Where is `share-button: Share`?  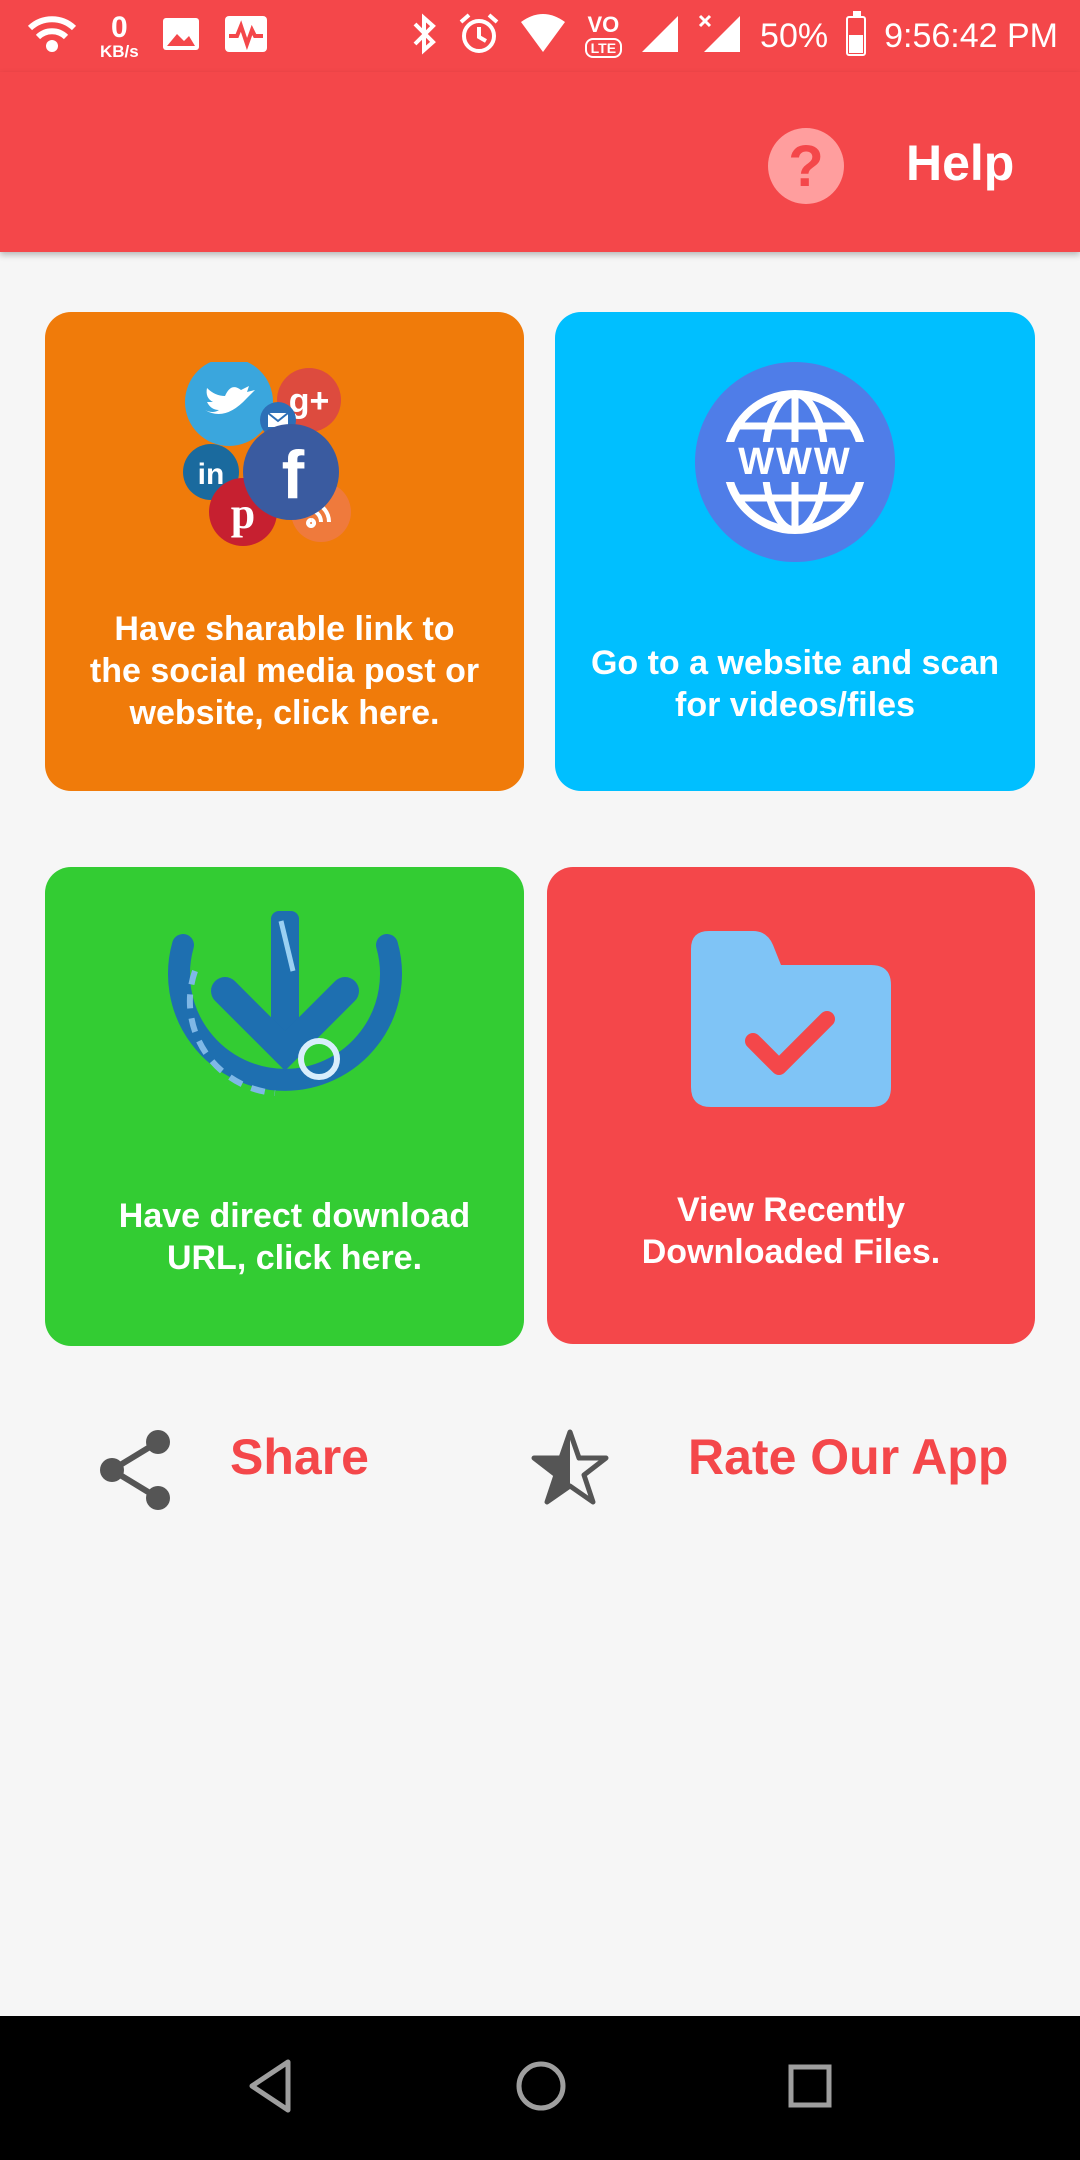 share-button: Share is located at coordinates (299, 1457).